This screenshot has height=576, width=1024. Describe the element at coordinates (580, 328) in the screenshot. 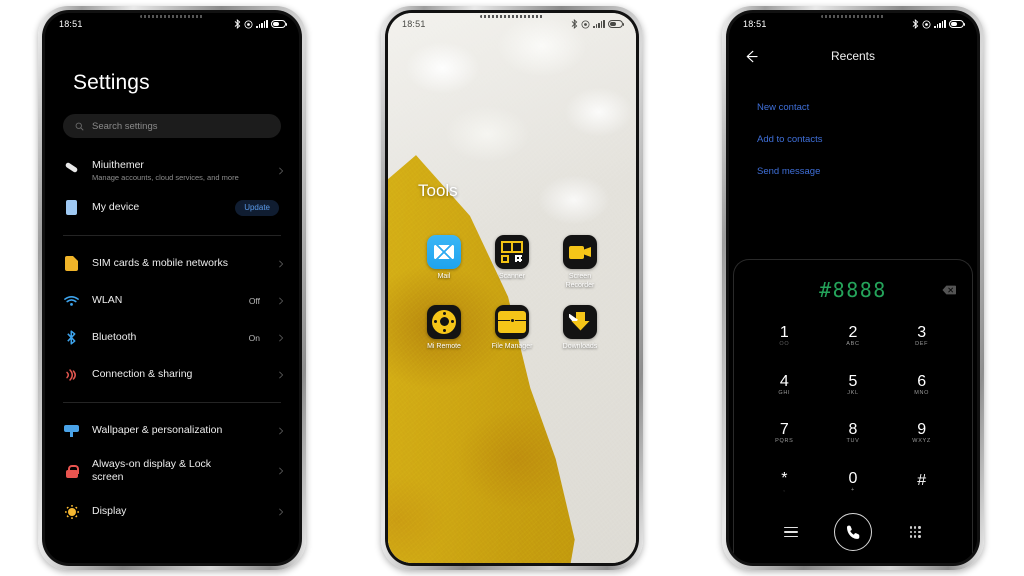

I see `app-downloads: Downloads` at that location.